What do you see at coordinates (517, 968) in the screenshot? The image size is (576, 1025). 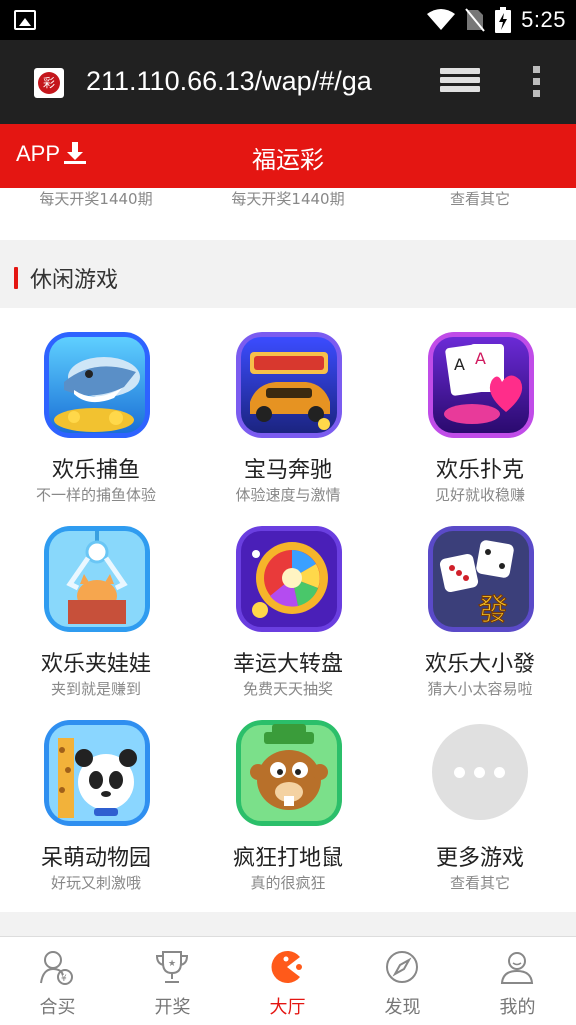 I see `profile-icon` at bounding box center [517, 968].